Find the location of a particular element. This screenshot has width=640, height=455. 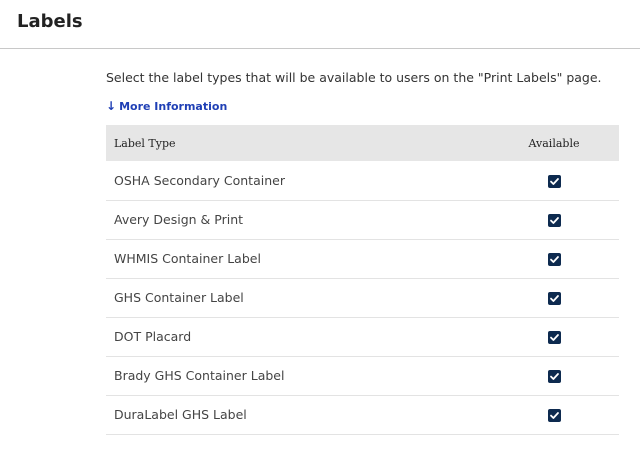

table-row: GHS Container Label is located at coordinates (362, 297).